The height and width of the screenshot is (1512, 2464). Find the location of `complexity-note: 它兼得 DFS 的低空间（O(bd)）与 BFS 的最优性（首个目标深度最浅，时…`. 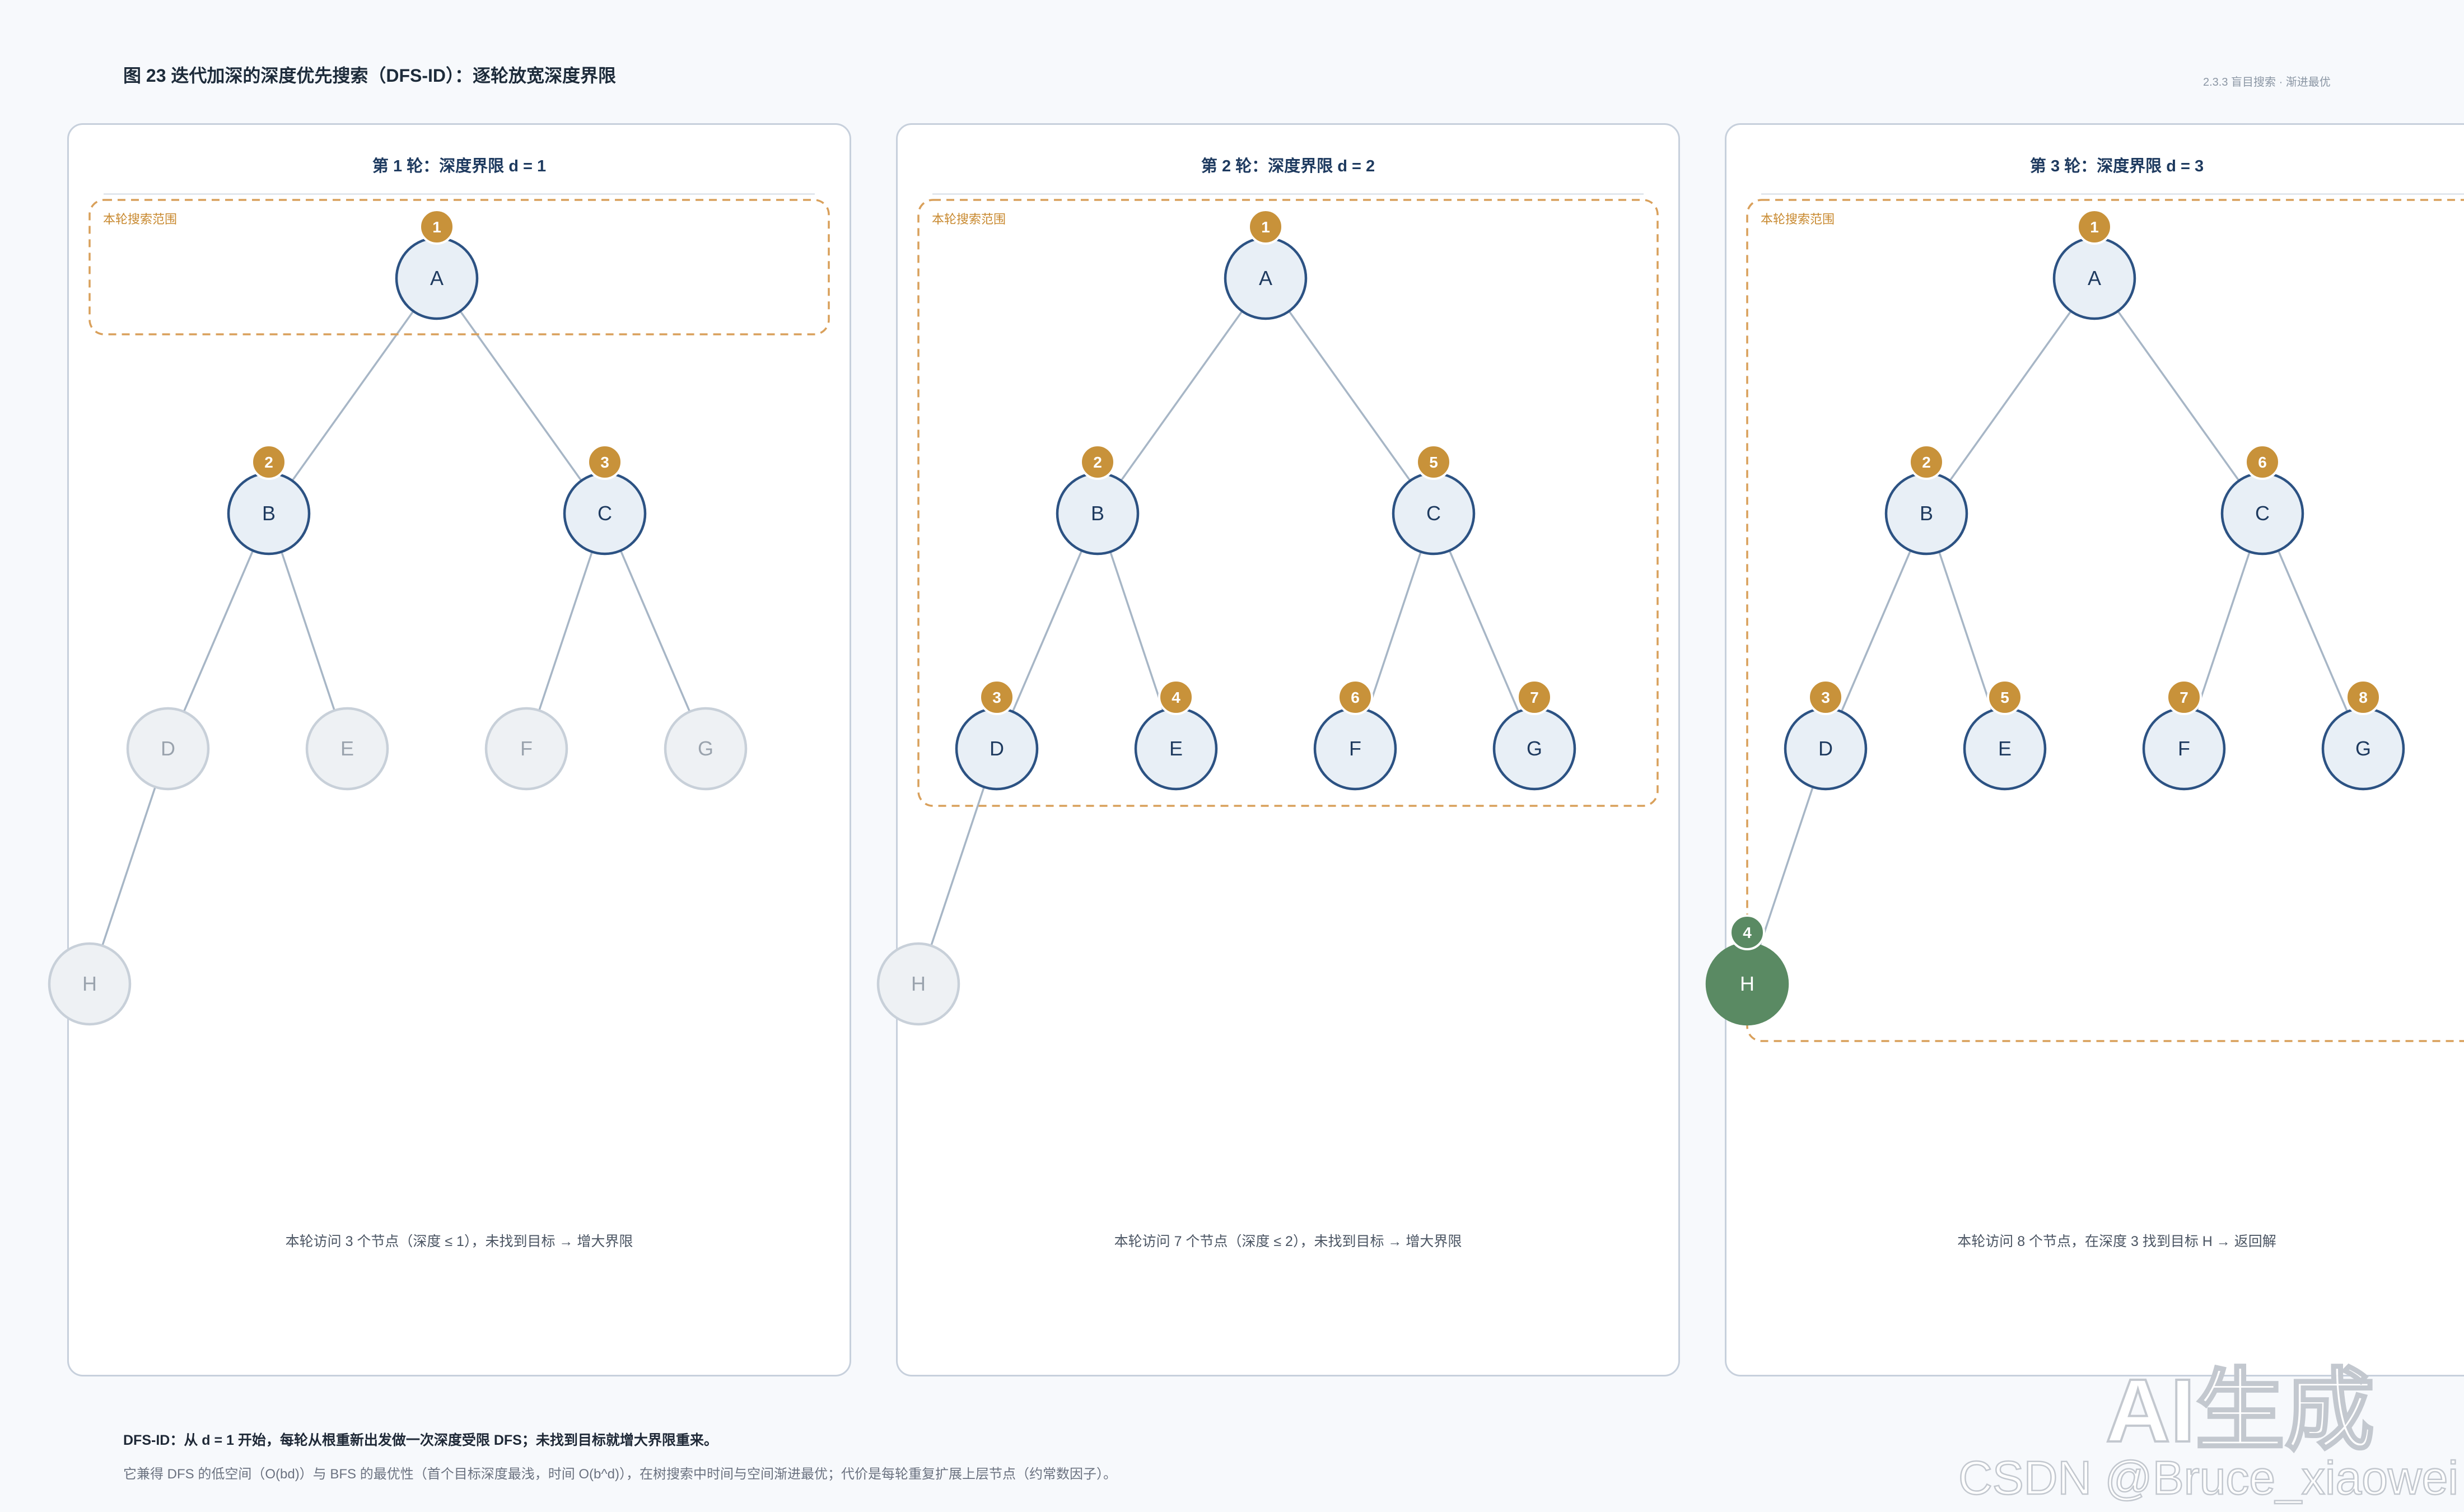

complexity-note: 它兼得 DFS 的低空间（O(bd)）与 BFS 的最优性（首个目标深度最浅，时… is located at coordinates (620, 1474).